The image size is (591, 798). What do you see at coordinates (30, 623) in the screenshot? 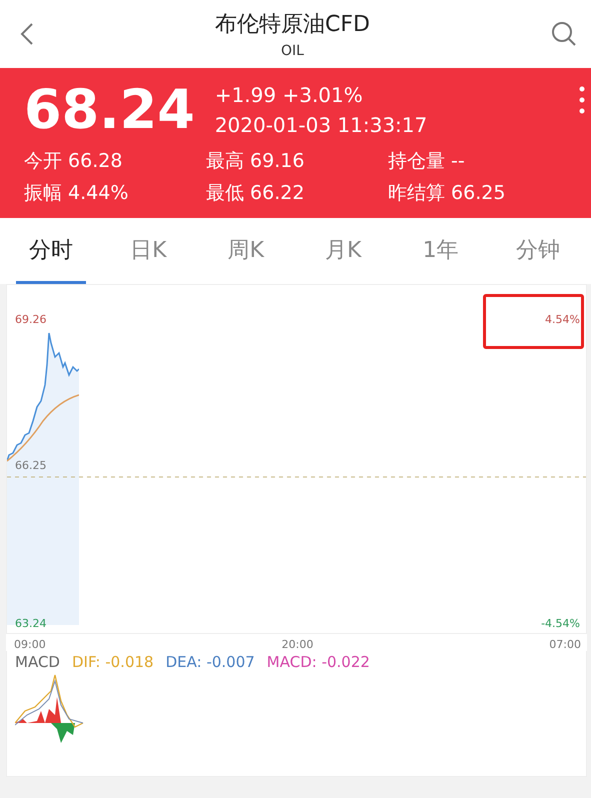
I see `axis-label: 63.24` at bounding box center [30, 623].